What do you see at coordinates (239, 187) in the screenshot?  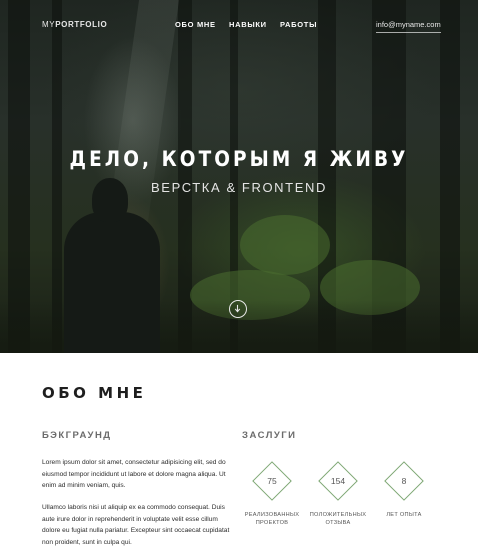 I see `hero-subtitle: ВЕРСТКА & FRONTEND` at bounding box center [239, 187].